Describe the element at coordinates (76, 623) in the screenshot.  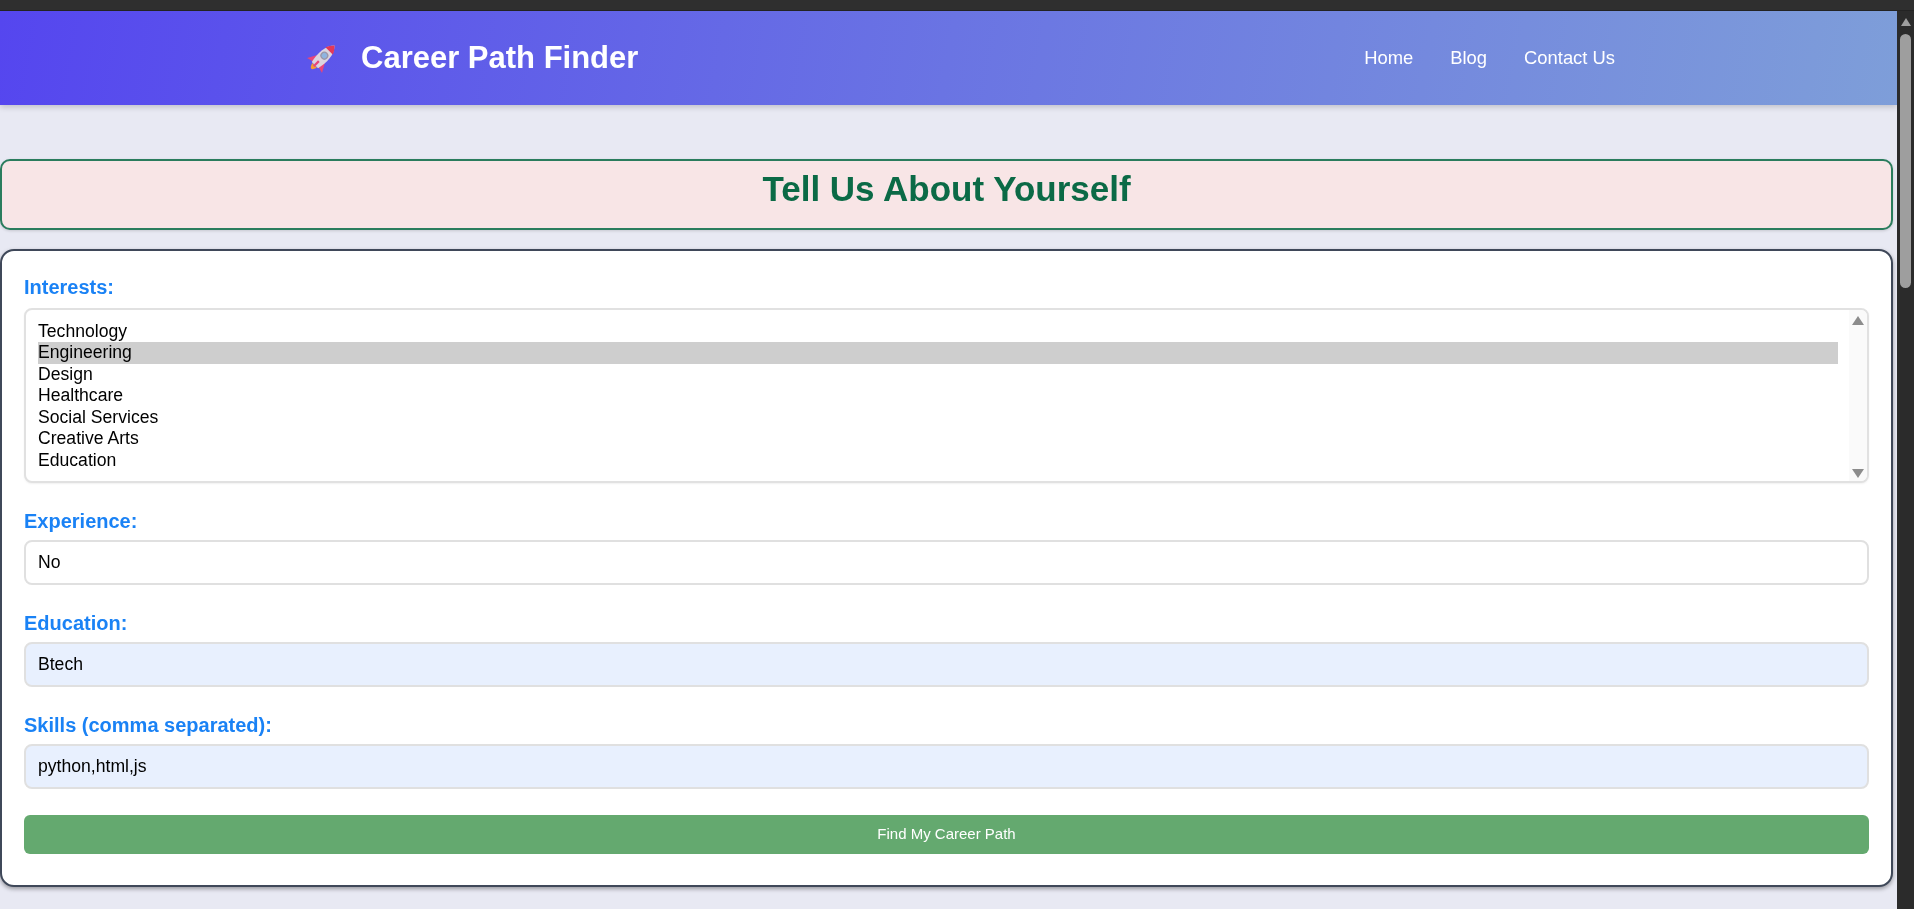
I see `field-label: Education:` at that location.